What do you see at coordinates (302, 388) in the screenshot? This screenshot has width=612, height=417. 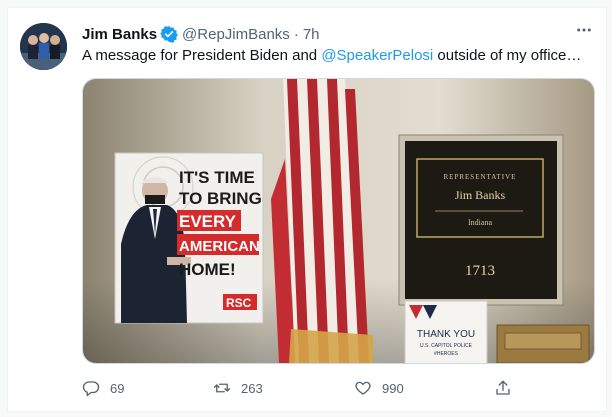 I see `tweet-actions: 69 263 990` at bounding box center [302, 388].